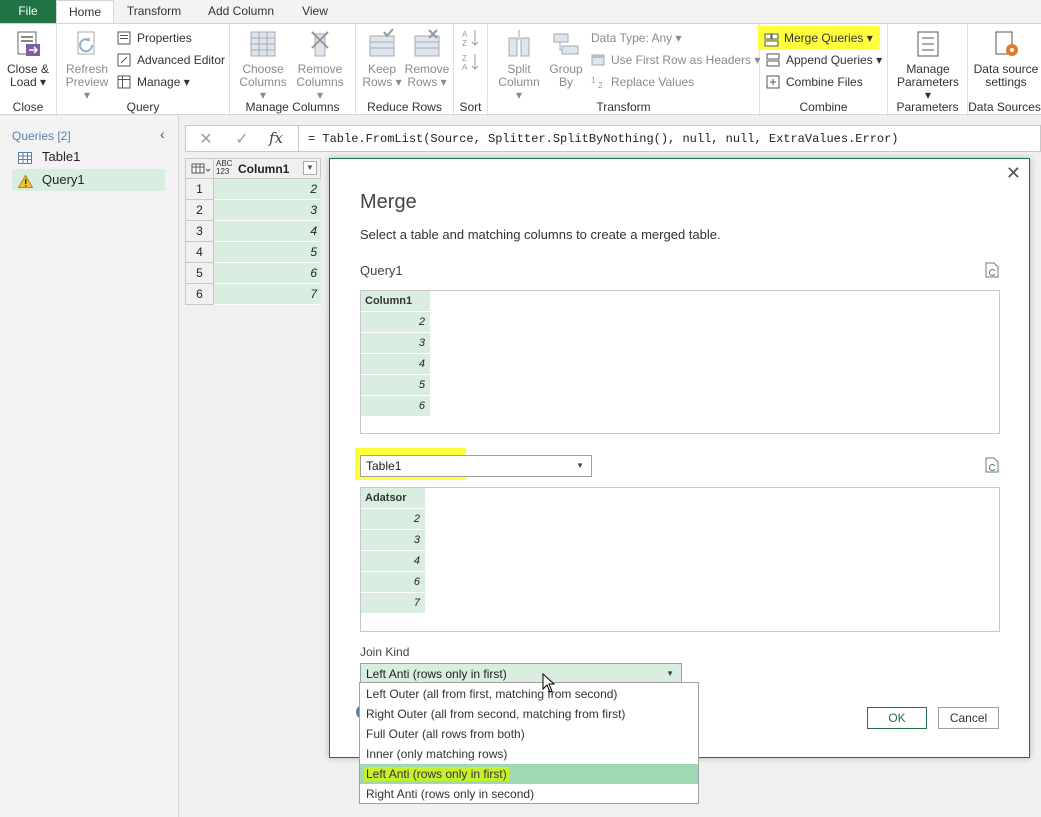 The width and height of the screenshot is (1041, 817). What do you see at coordinates (320, 65) in the screenshot?
I see `remove-columns-button: Remove Columns ▾` at bounding box center [320, 65].